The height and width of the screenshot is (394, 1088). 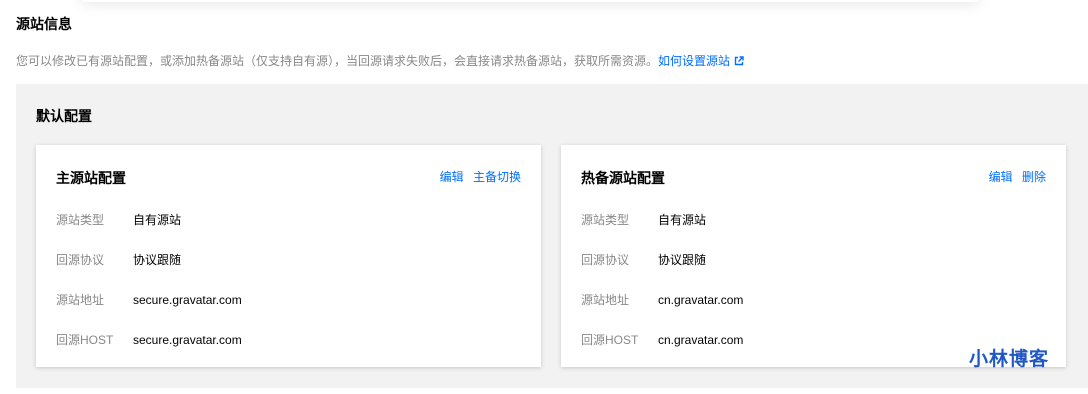 I want to click on card-actions: 编辑 主备切换, so click(x=477, y=176).